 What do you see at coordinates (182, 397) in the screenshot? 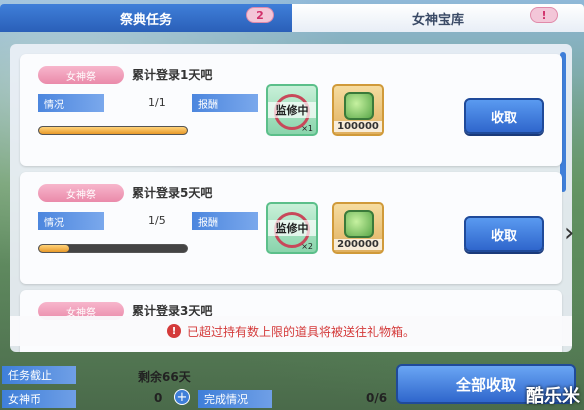
I see `add-coin-button: +` at bounding box center [182, 397].